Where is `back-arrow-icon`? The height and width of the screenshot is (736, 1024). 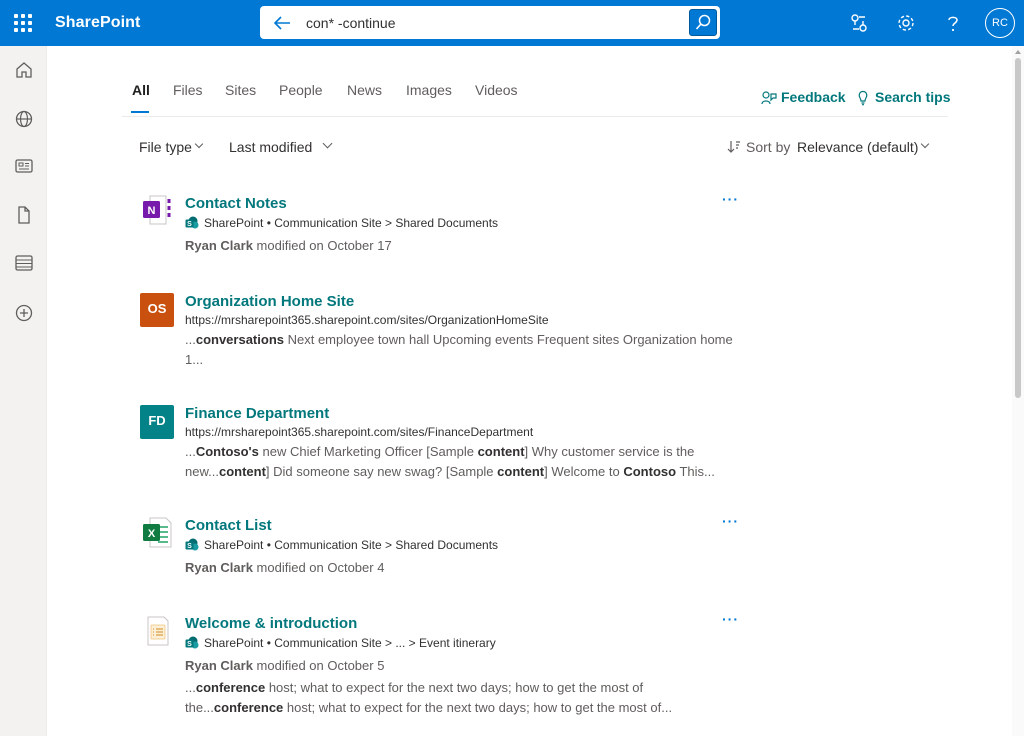
back-arrow-icon is located at coordinates (282, 23).